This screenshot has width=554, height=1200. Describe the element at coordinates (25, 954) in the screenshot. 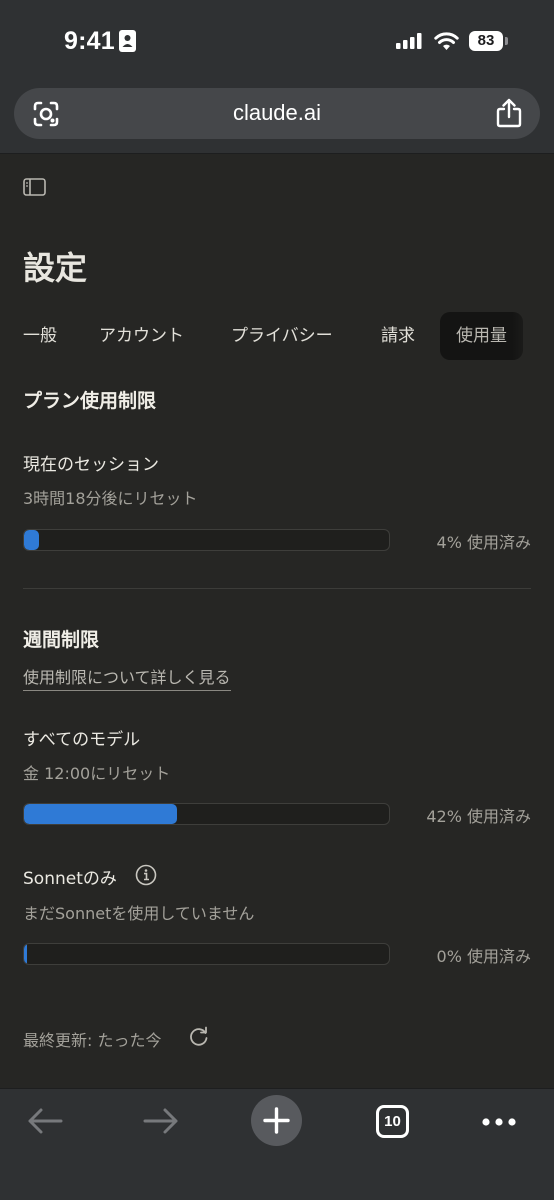

I see `sonnet-progress-fill` at that location.